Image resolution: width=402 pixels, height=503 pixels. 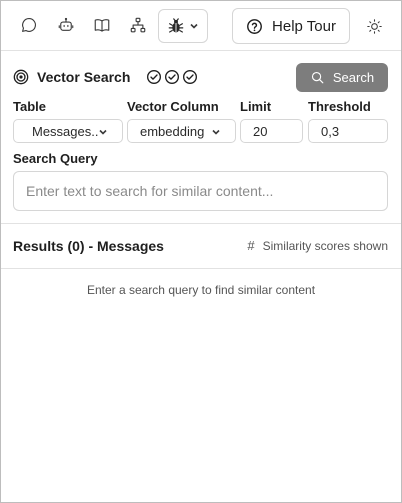 I want to click on limit-label: Limit, so click(x=256, y=106).